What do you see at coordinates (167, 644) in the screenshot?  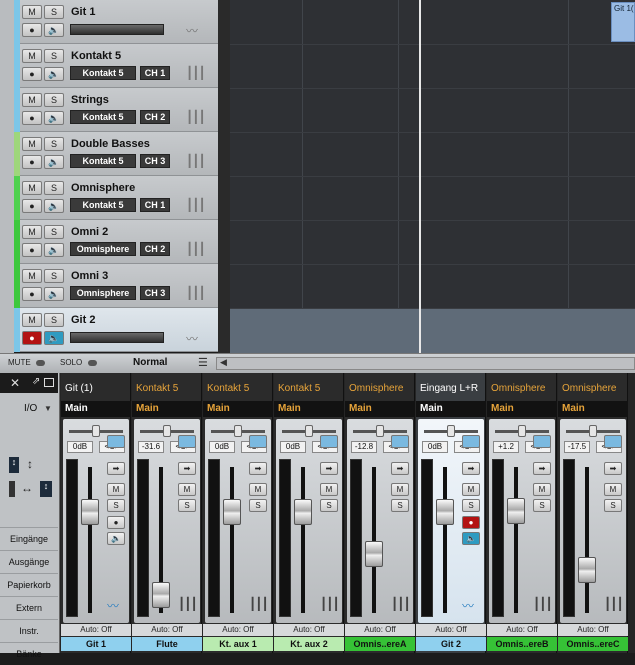 I see `channel-label: Flute` at bounding box center [167, 644].